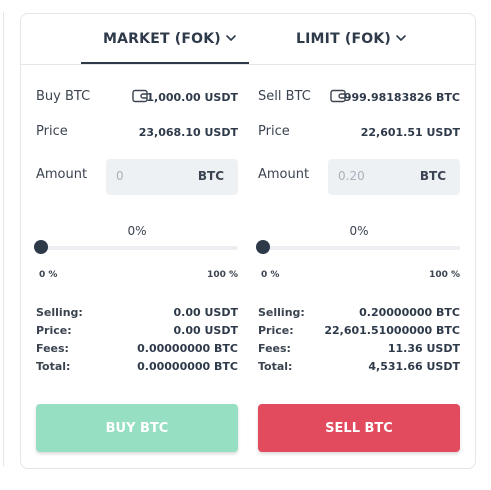  Describe the element at coordinates (359, 231) in the screenshot. I see `sell-percent: 0%` at that location.